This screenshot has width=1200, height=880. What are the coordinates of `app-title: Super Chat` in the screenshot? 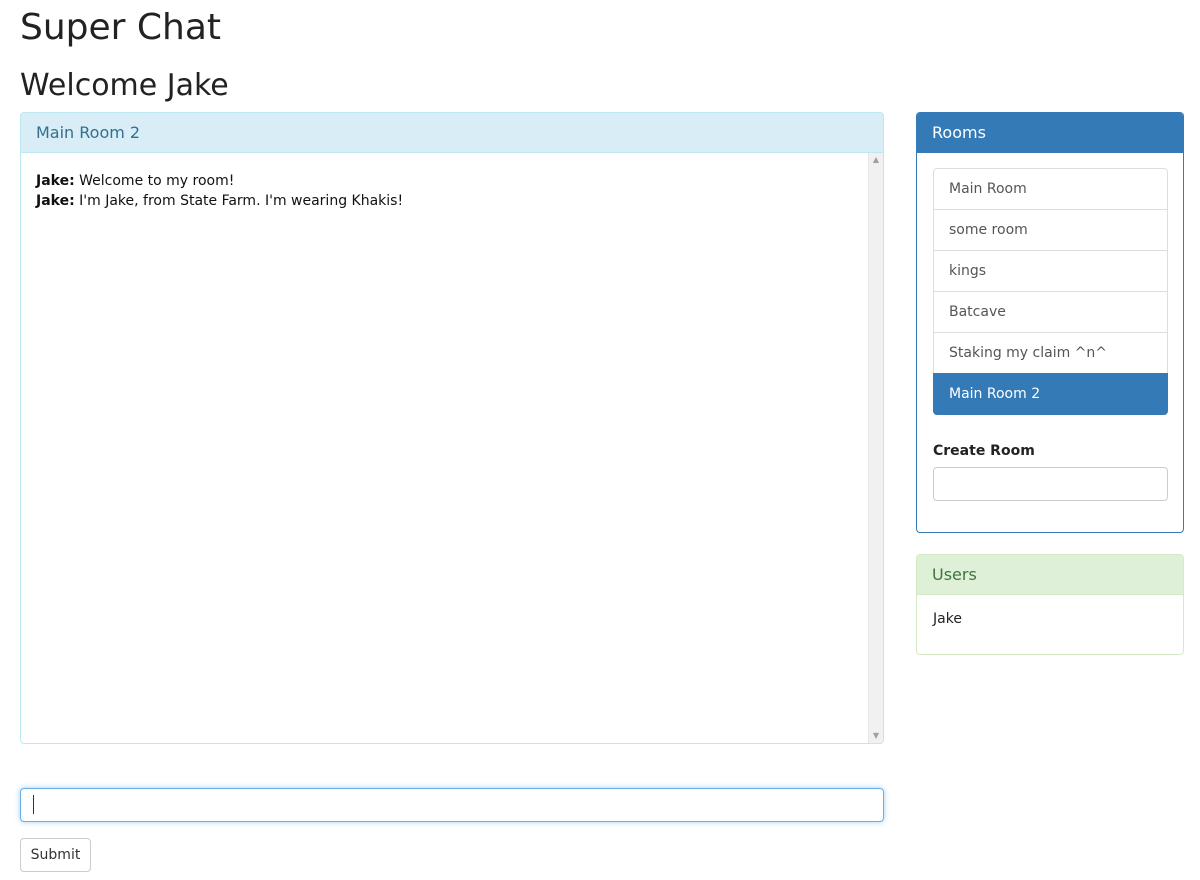 It's located at (121, 27).